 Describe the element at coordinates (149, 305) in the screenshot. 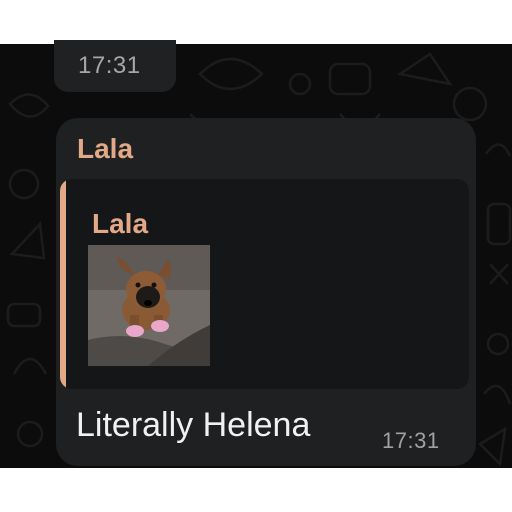

I see `quoted-photo-thumbnail` at that location.